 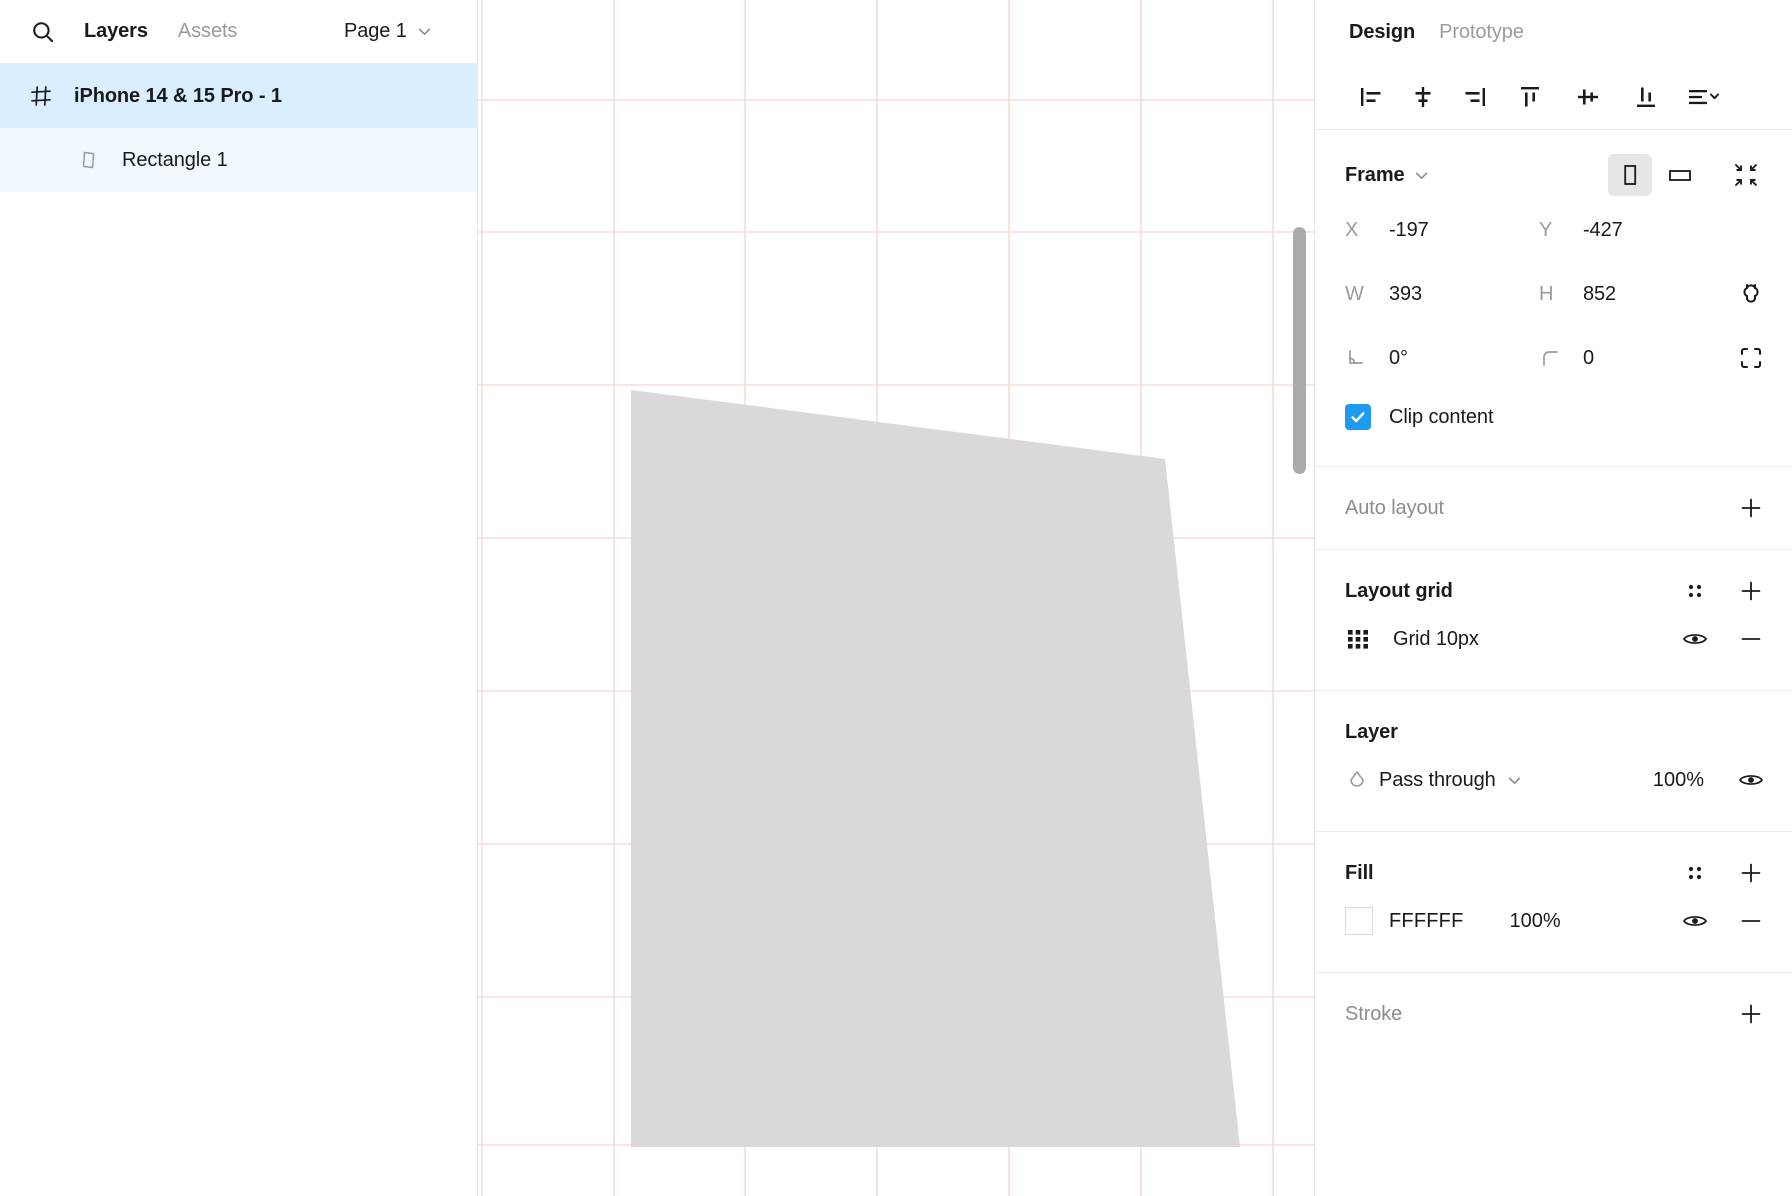 I want to click on stroke-section: Stroke, so click(x=1553, y=1014).